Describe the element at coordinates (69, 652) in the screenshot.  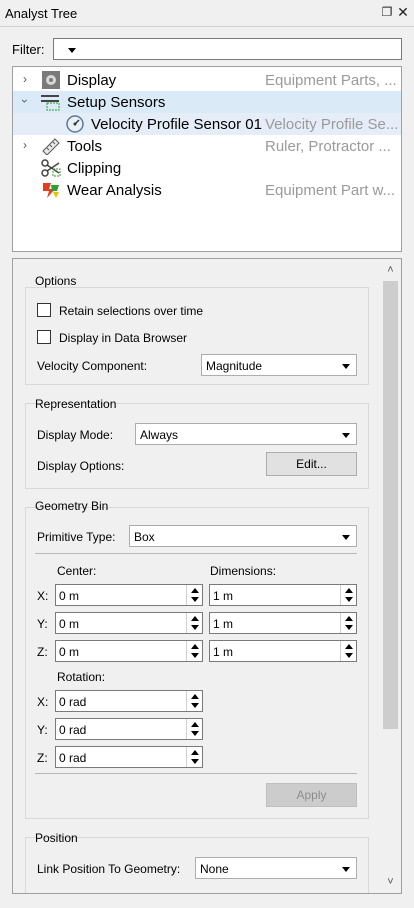
I see `center-z-value: 0 m` at that location.